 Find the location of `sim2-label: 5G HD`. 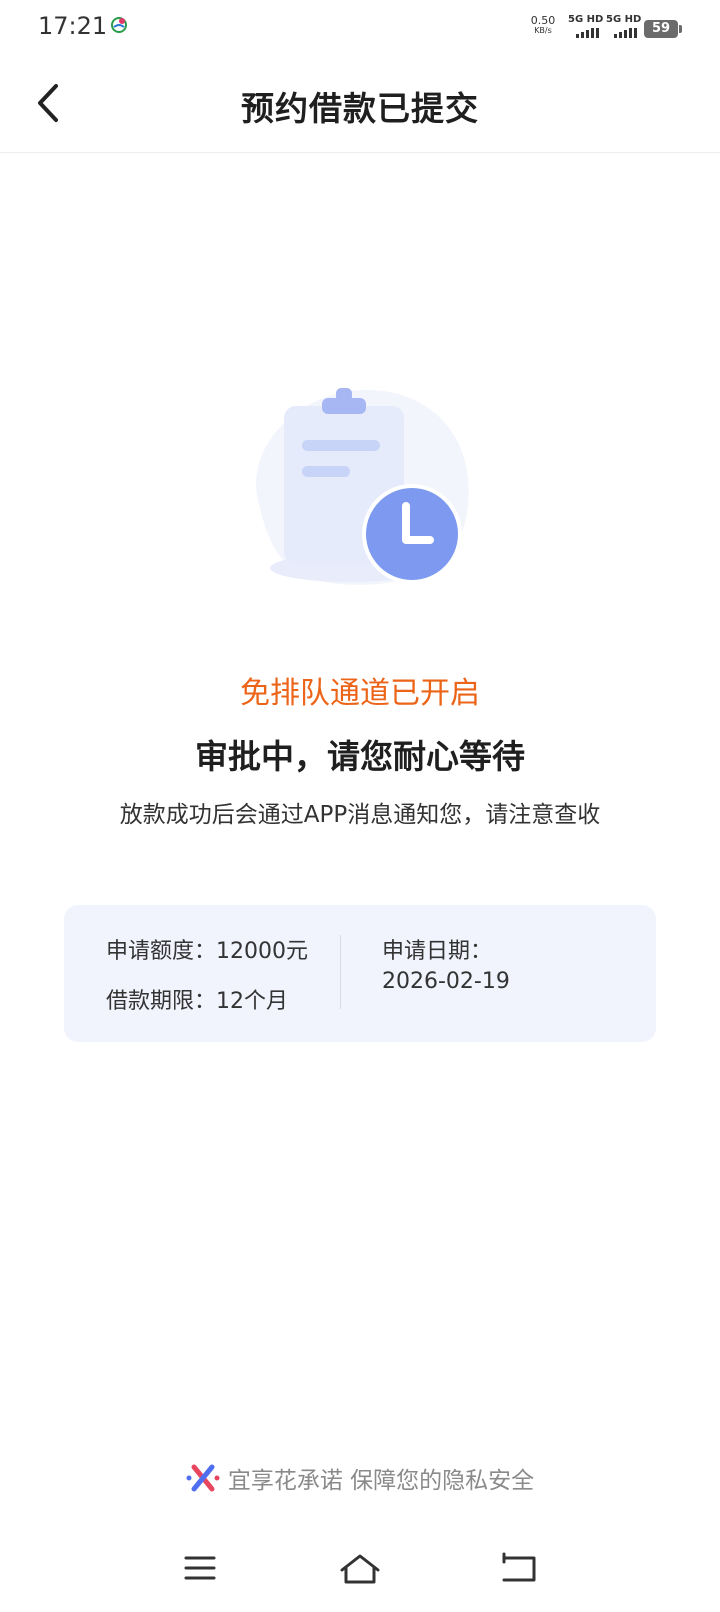

sim2-label: 5G HD is located at coordinates (624, 19).